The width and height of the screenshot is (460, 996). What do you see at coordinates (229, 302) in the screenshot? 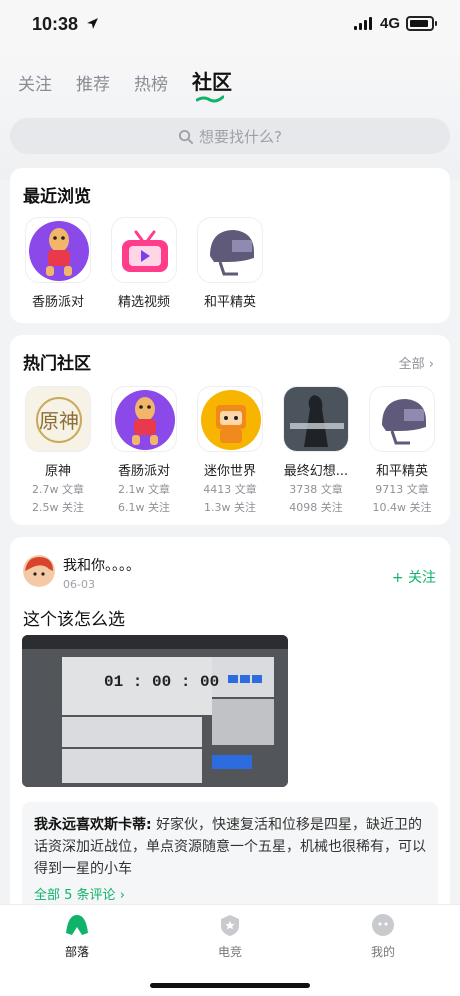
I see `recent-item-label: 和平精英` at bounding box center [229, 302].